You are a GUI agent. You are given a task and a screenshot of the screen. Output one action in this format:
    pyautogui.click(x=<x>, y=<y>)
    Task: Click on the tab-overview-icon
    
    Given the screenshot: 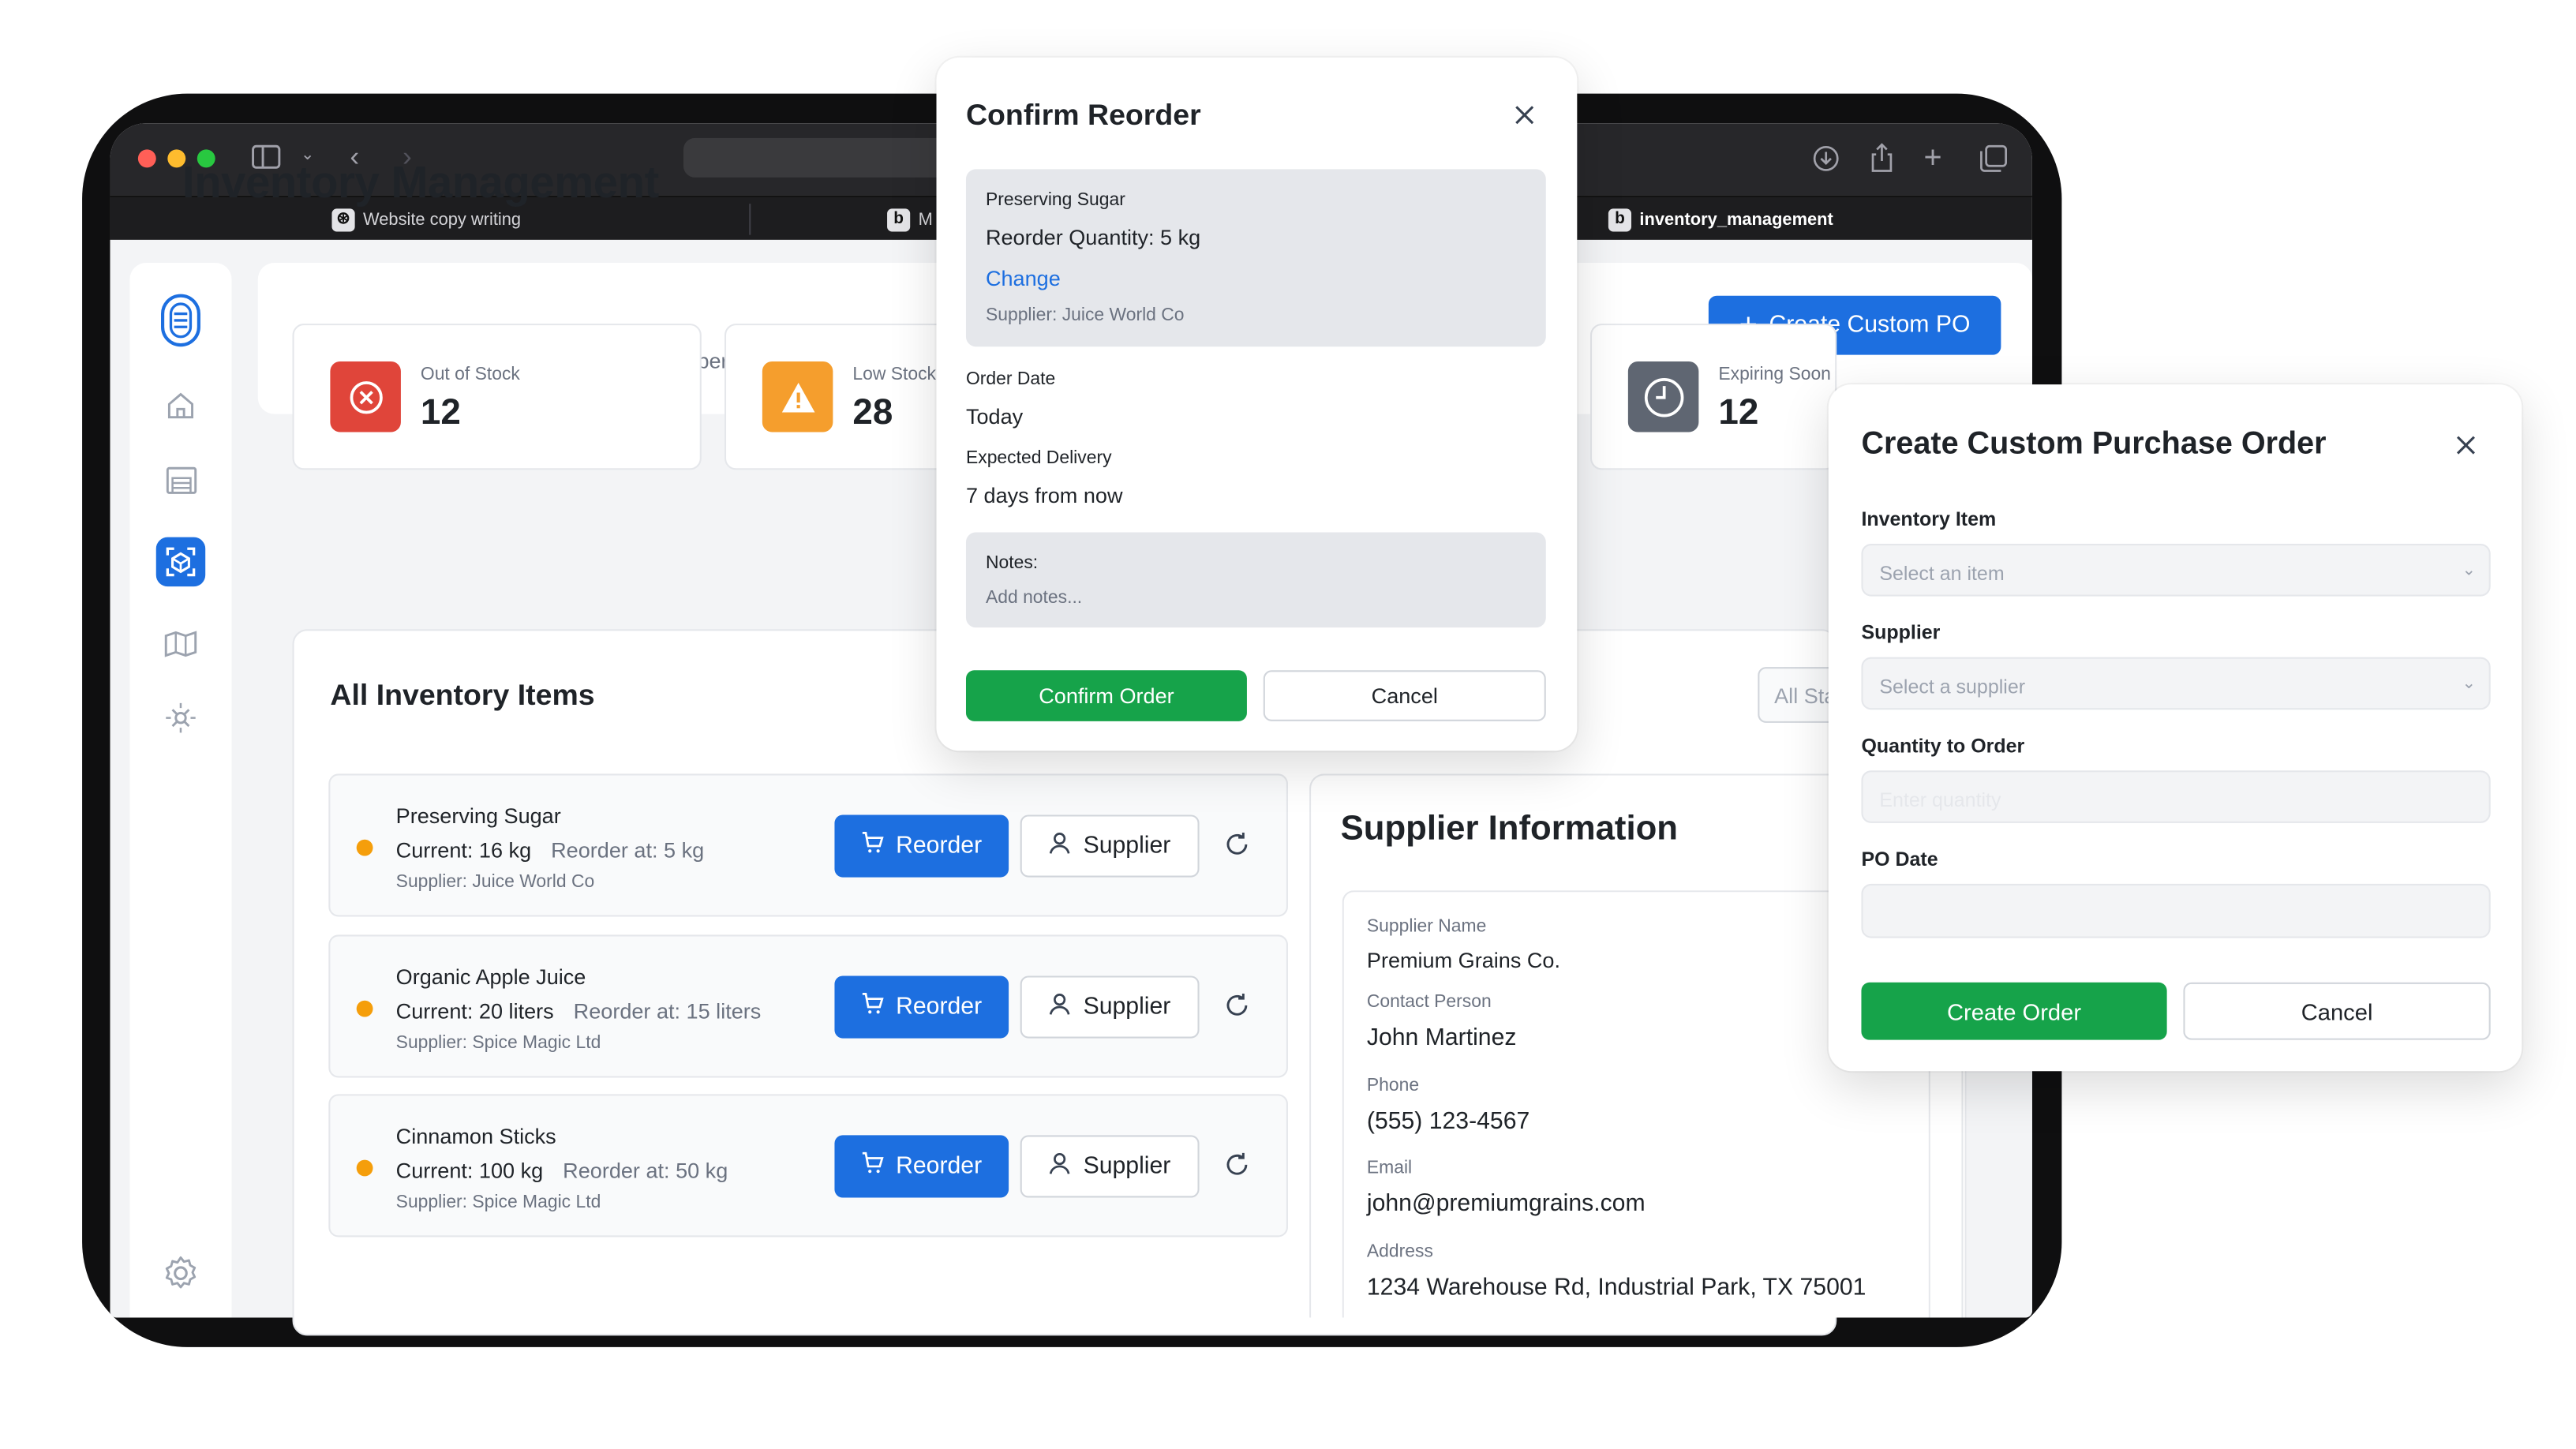 What is the action you would take?
    pyautogui.click(x=1993, y=161)
    